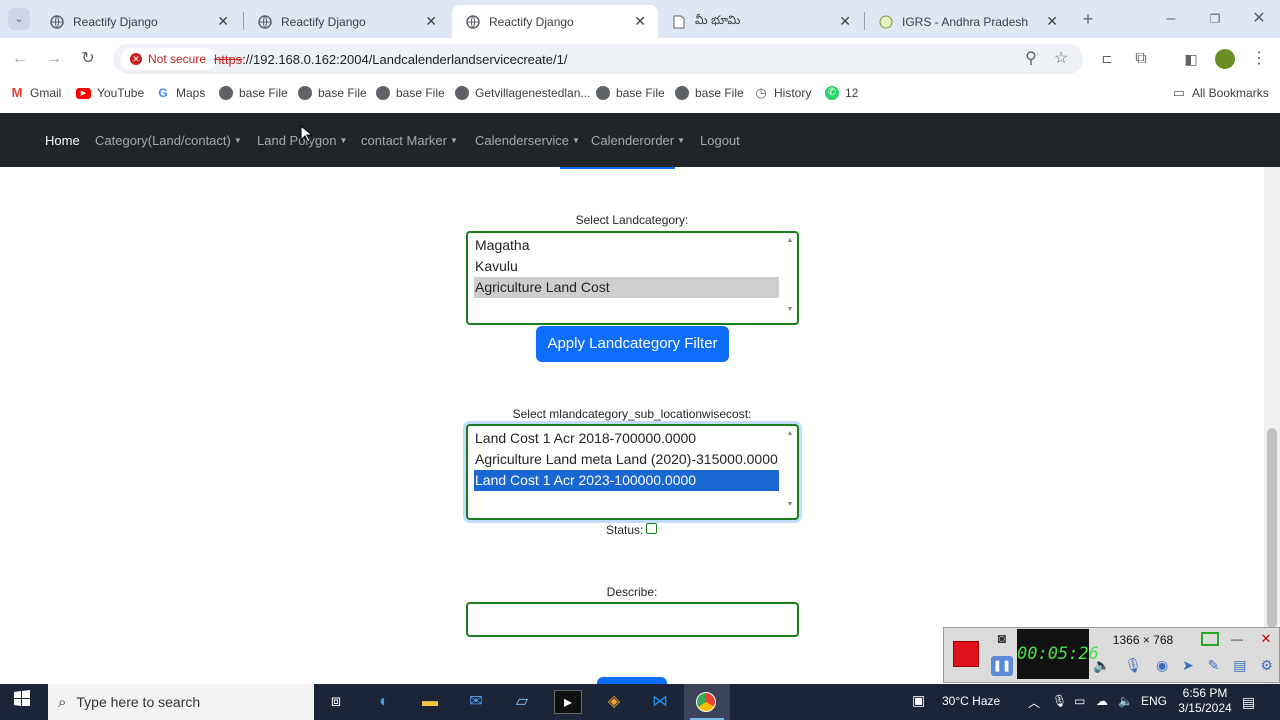 The image size is (1280, 720). I want to click on nav-home: Home, so click(62, 140).